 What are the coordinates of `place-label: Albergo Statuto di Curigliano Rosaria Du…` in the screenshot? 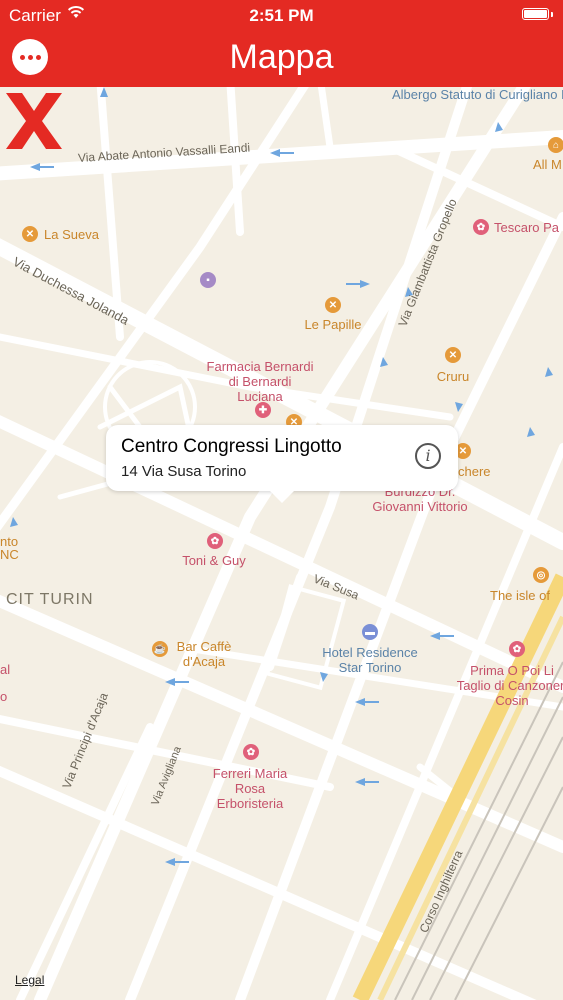 It's located at (477, 94).